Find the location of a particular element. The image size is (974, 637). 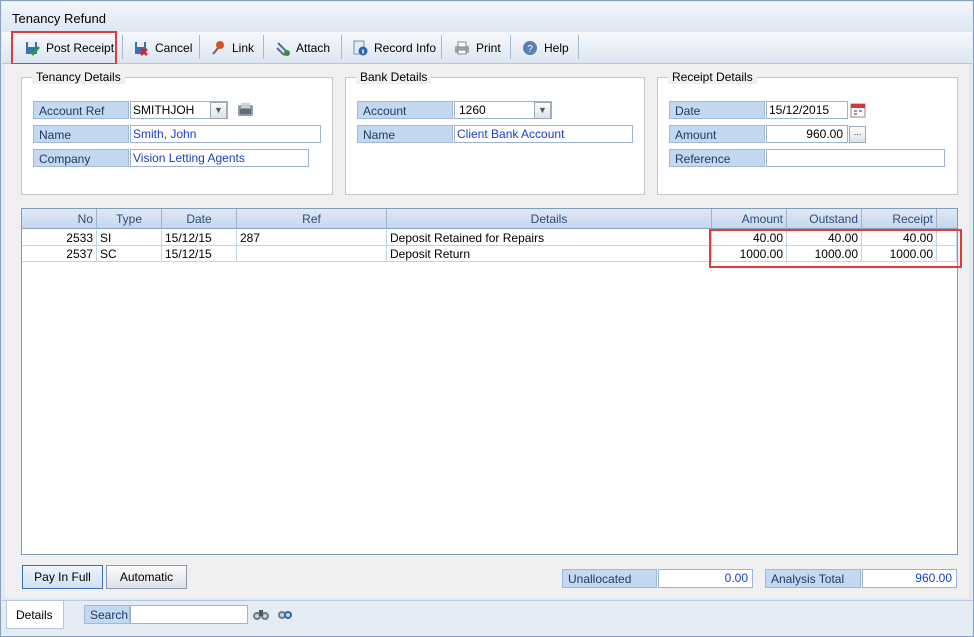

bank-name-label: Name is located at coordinates (405, 134).